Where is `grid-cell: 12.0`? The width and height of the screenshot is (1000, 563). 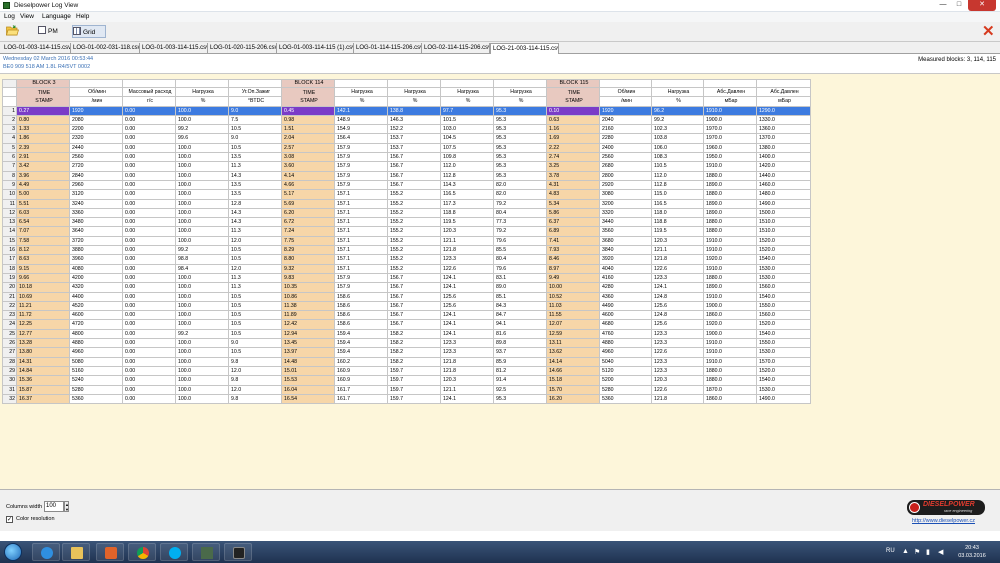
grid-cell: 12.0 is located at coordinates (255, 389).